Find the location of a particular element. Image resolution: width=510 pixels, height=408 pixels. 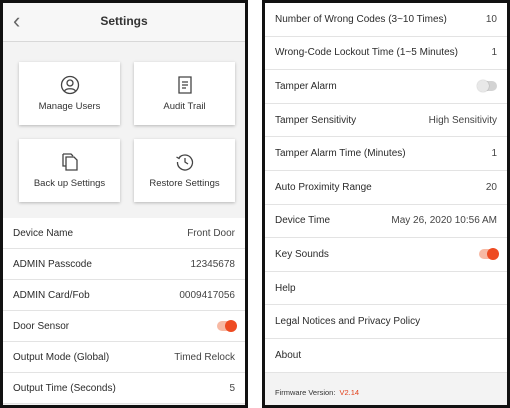

tamper-alarm-time-row: Tamper Alarm Time (Minutes) 1 is located at coordinates (386, 154).